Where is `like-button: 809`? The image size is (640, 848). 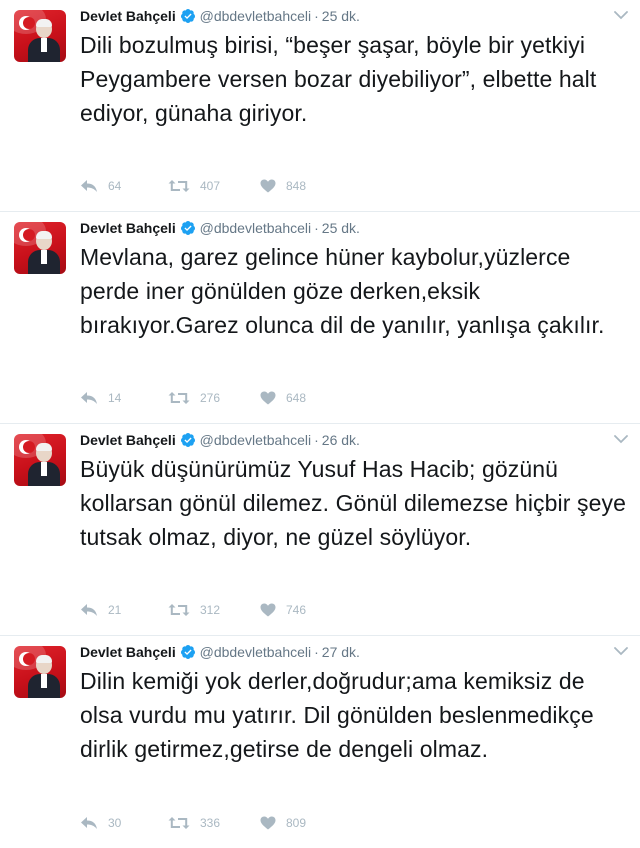
like-button: 809 is located at coordinates (285, 823).